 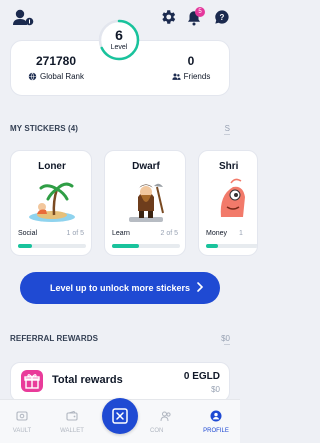 I want to click on referral-section-value: $0, so click(x=225, y=338).